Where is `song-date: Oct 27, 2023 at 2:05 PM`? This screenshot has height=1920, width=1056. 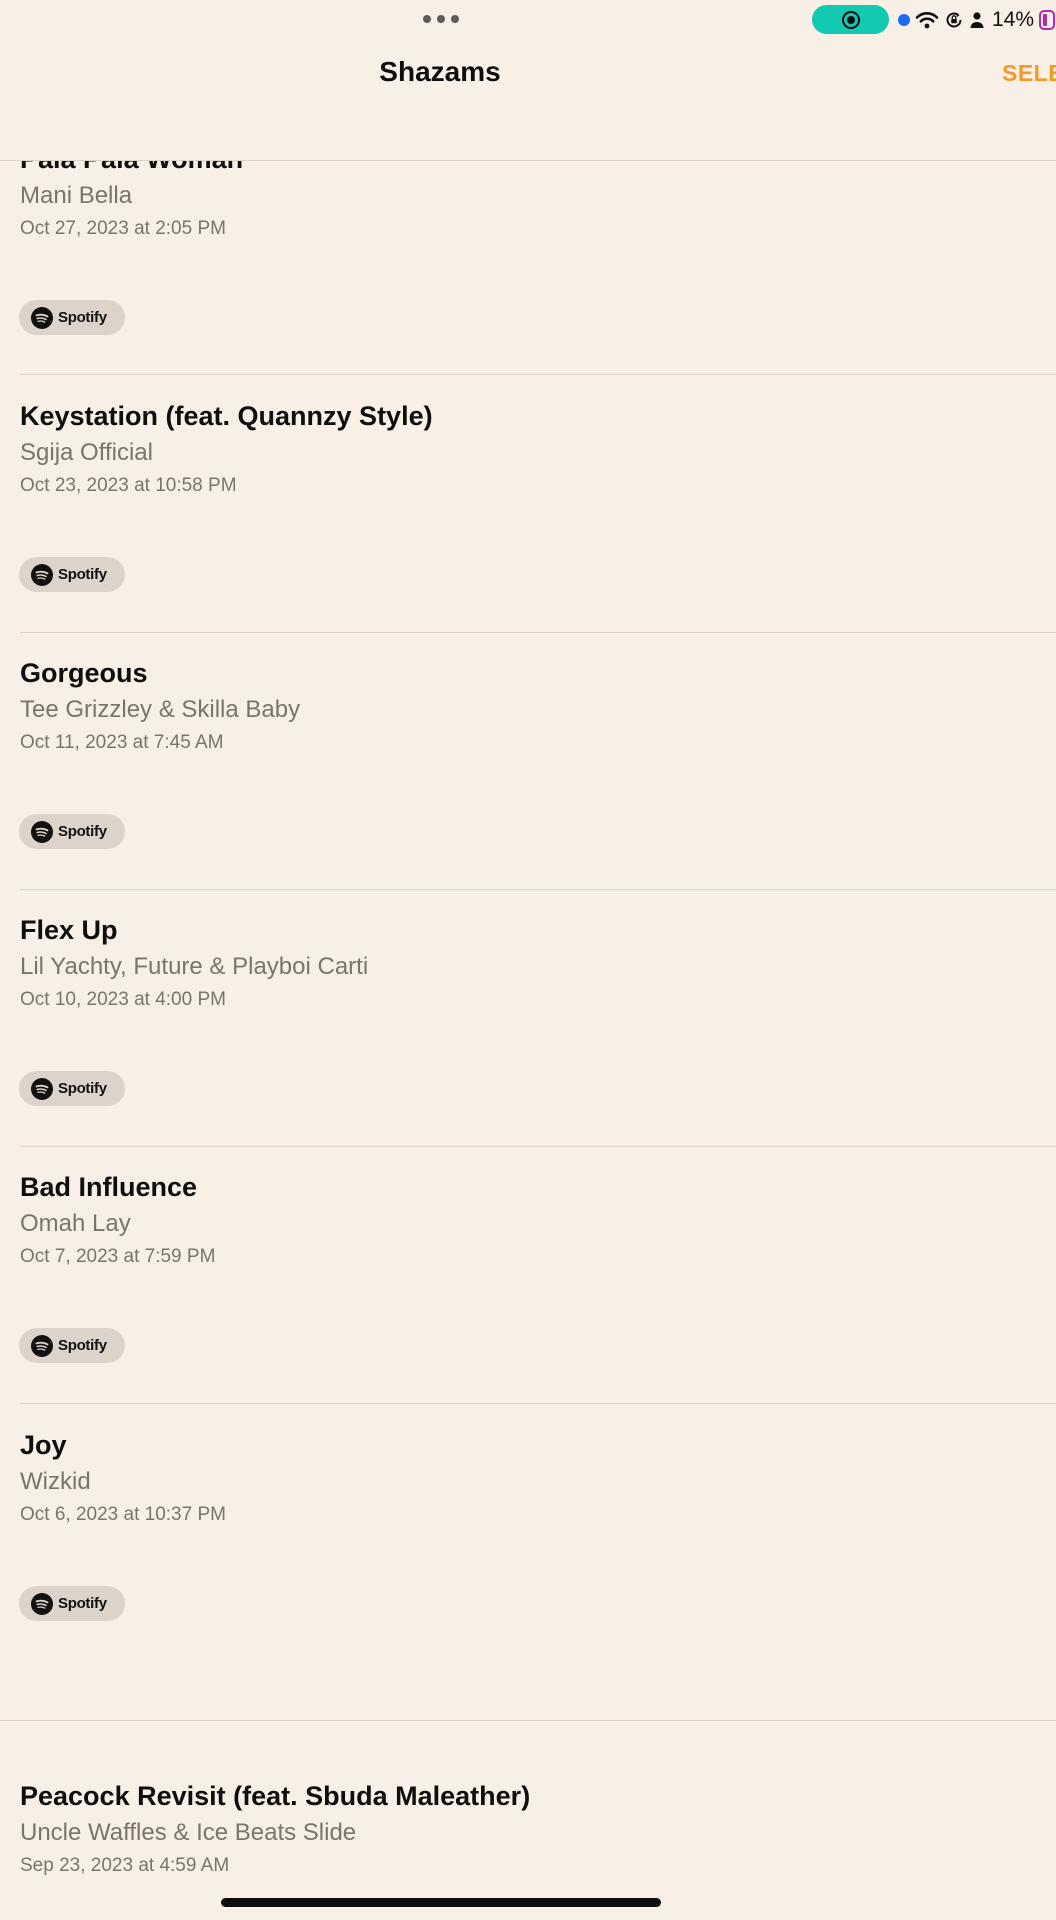 song-date: Oct 27, 2023 at 2:05 PM is located at coordinates (123, 228).